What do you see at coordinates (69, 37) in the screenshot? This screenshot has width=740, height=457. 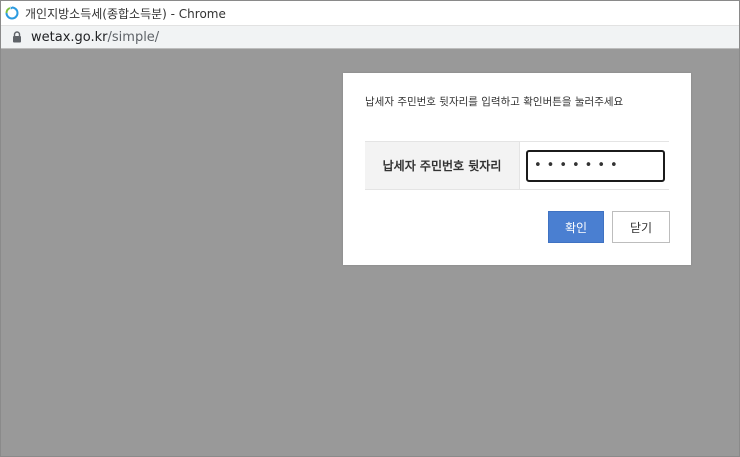 I see `url-host: wetax.go.kr` at bounding box center [69, 37].